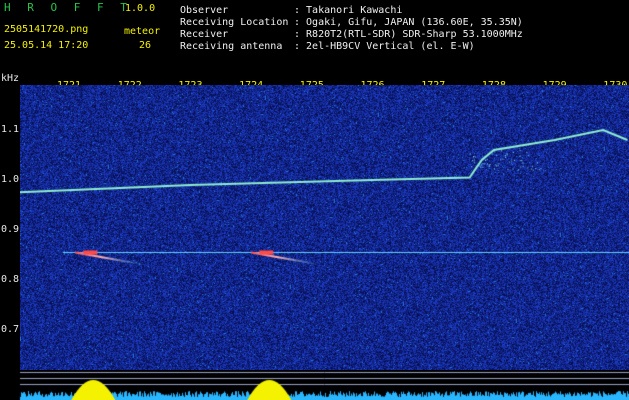 This screenshot has height=400, width=629. What do you see at coordinates (10, 78) in the screenshot?
I see `y-axis-unit: kHz` at bounding box center [10, 78].